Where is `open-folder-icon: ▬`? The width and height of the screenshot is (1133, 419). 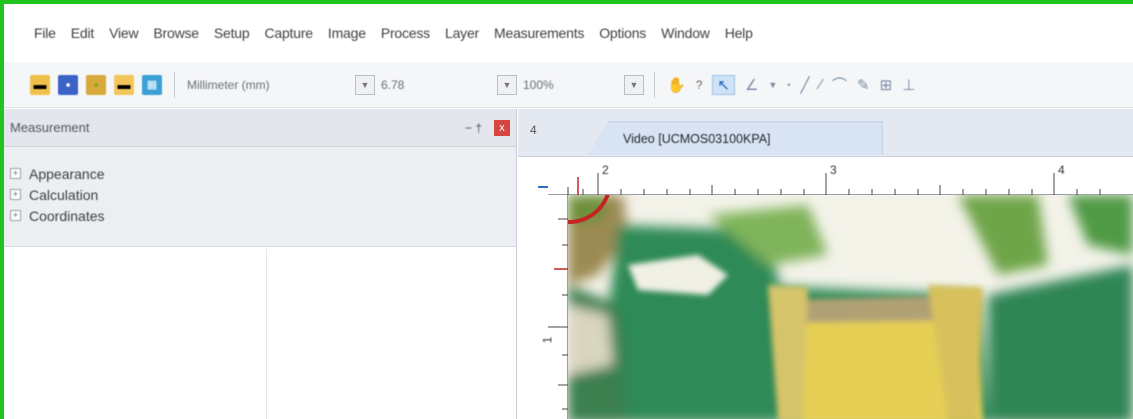
open-folder-icon: ▬ is located at coordinates (40, 84).